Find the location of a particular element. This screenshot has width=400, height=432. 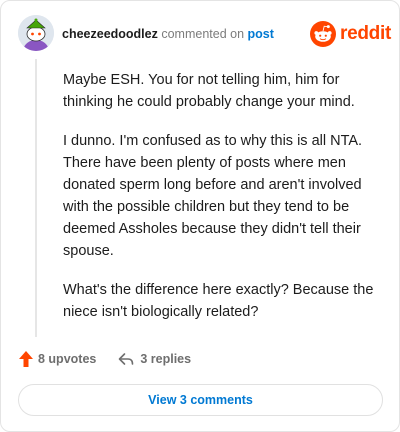

reddit-logo: reddit is located at coordinates (350, 34).